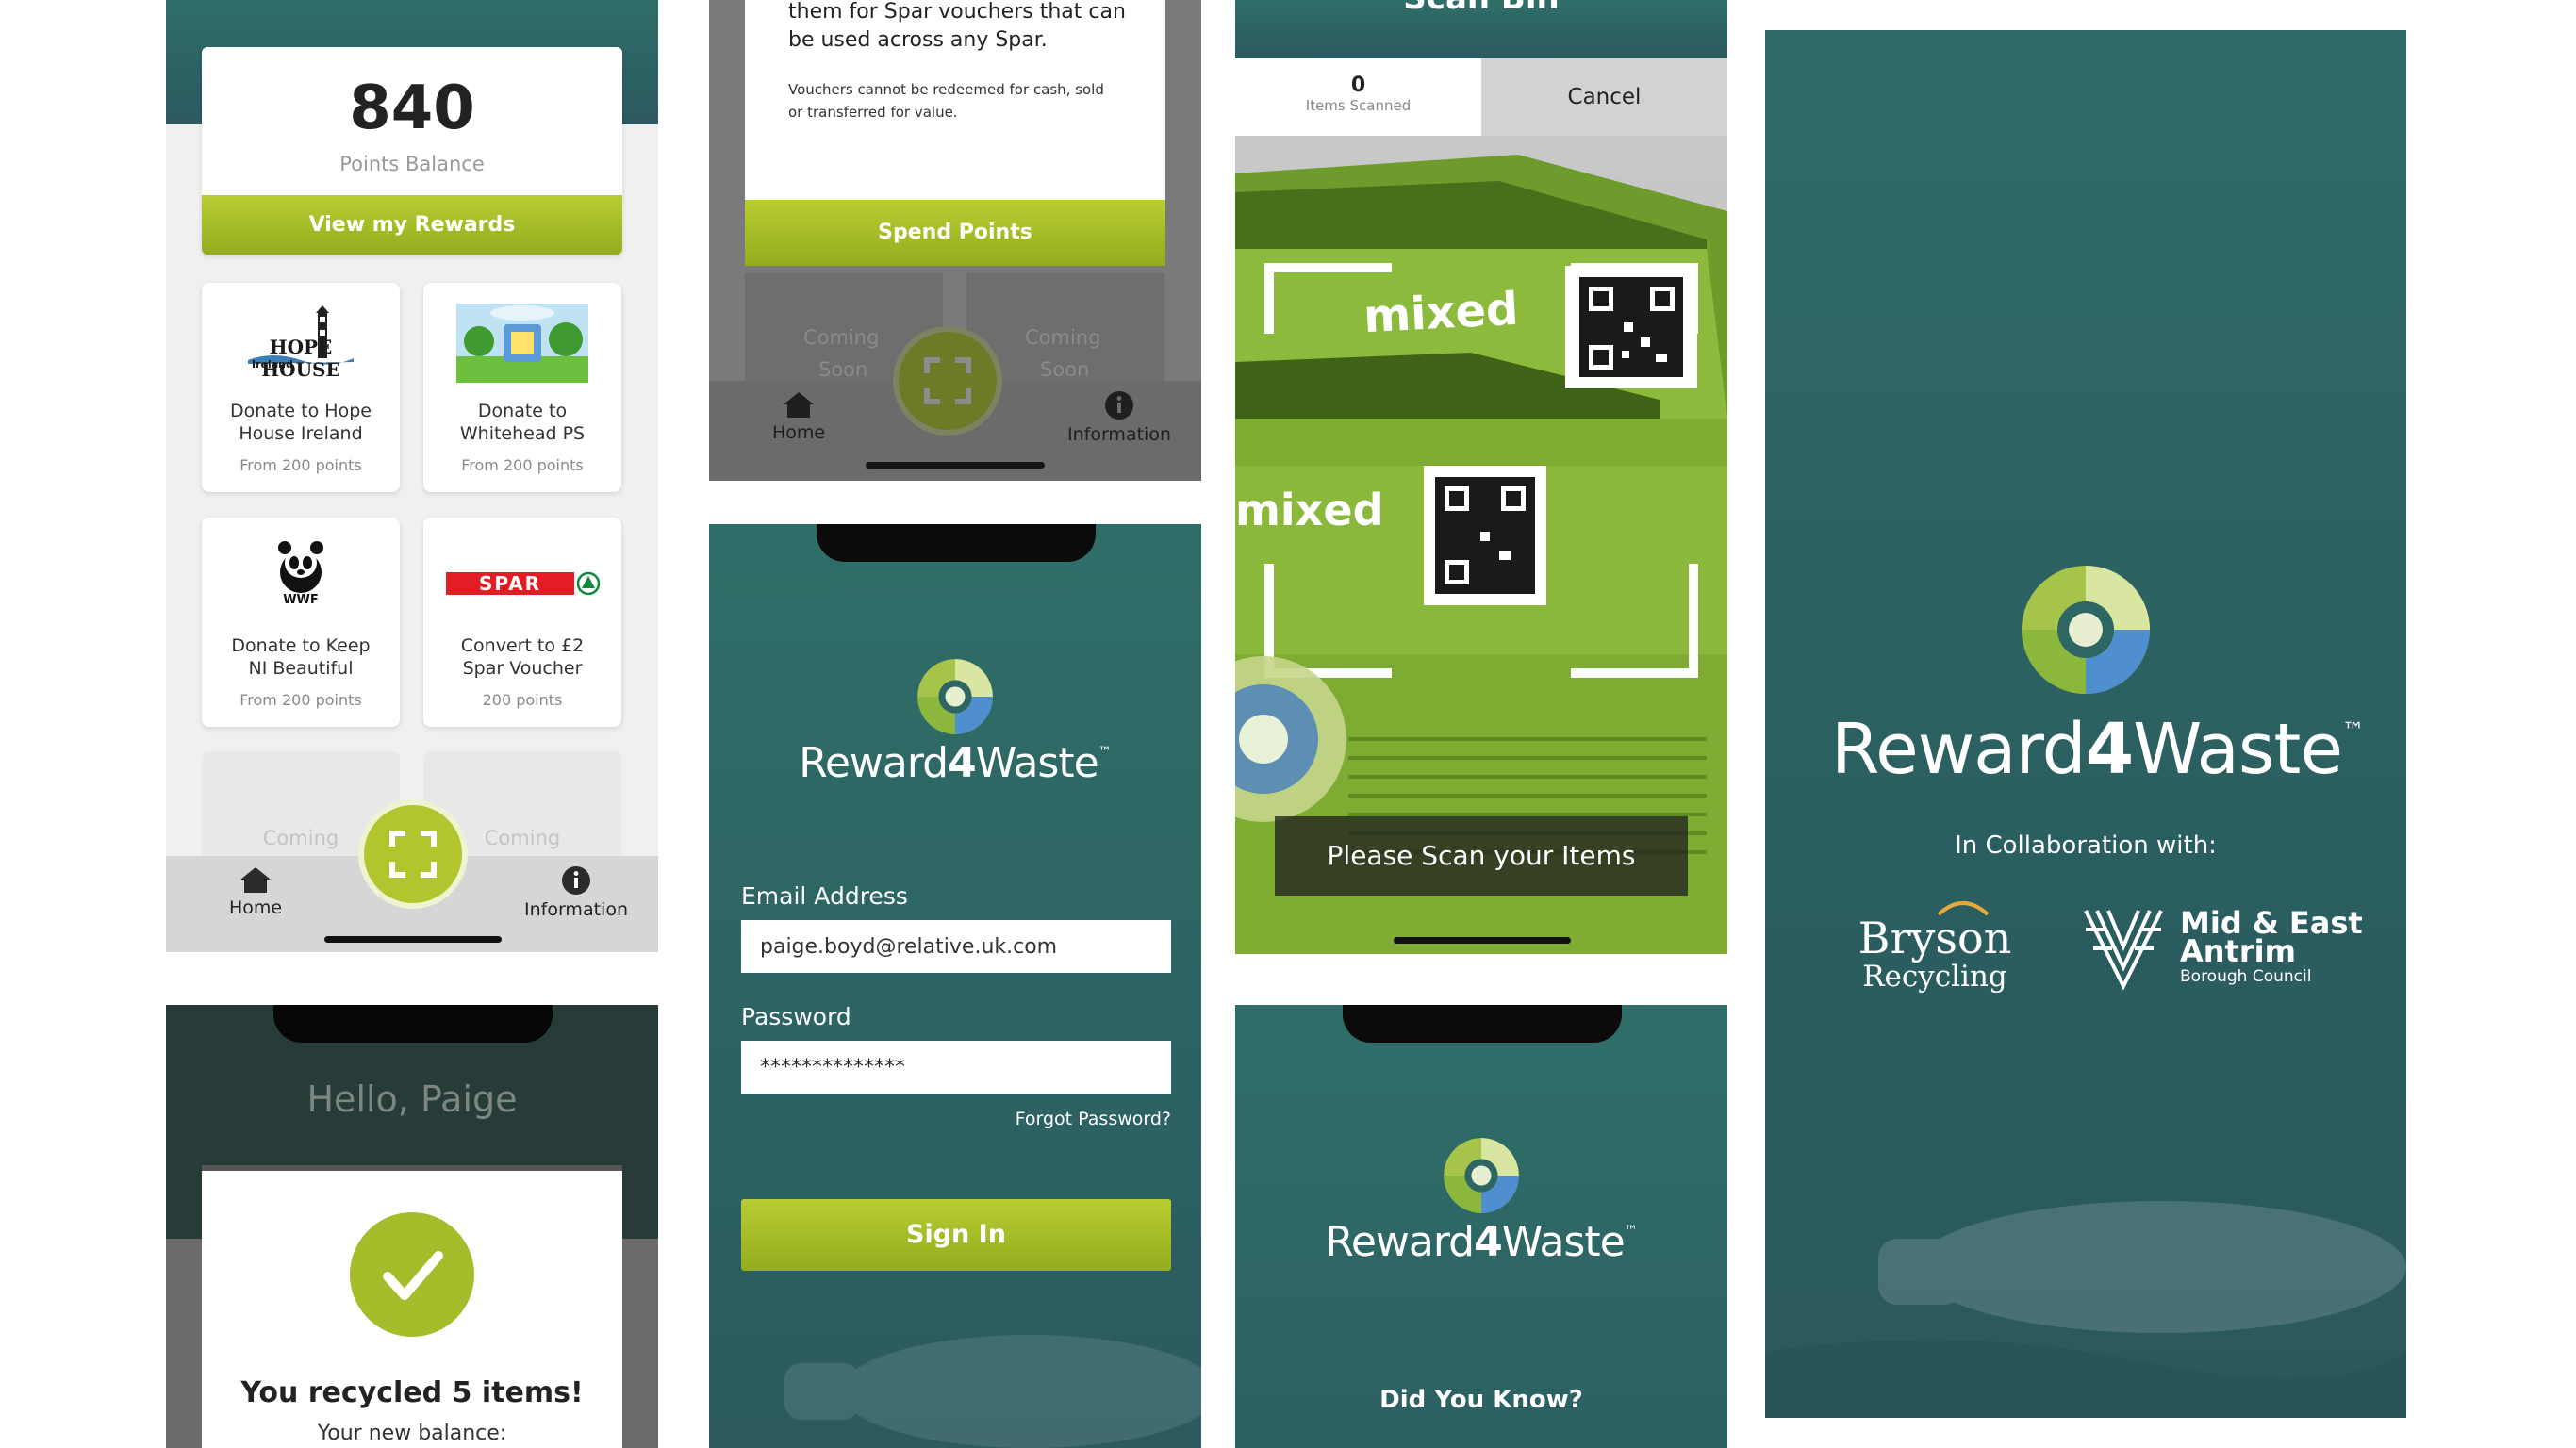 The height and width of the screenshot is (1448, 2576). I want to click on mid-east-antrim-logo: Mid & East Antrim Borough Council, so click(2219, 949).